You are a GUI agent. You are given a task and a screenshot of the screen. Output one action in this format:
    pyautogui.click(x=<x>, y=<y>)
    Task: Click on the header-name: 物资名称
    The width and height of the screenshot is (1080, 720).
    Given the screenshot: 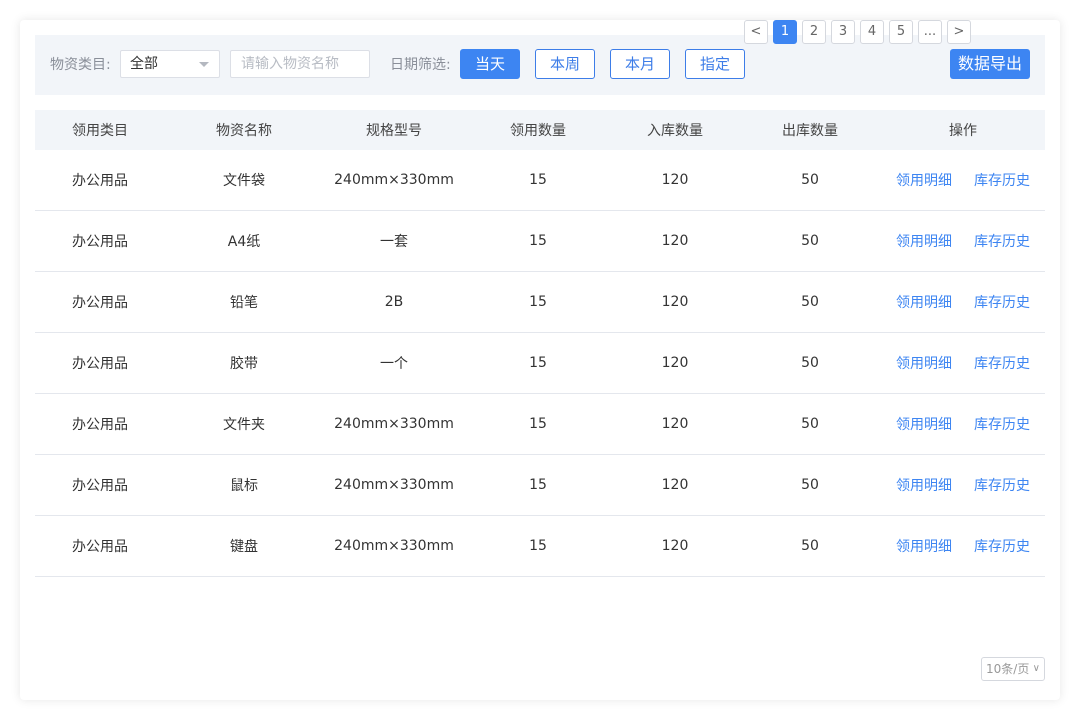 What is the action you would take?
    pyautogui.click(x=244, y=130)
    